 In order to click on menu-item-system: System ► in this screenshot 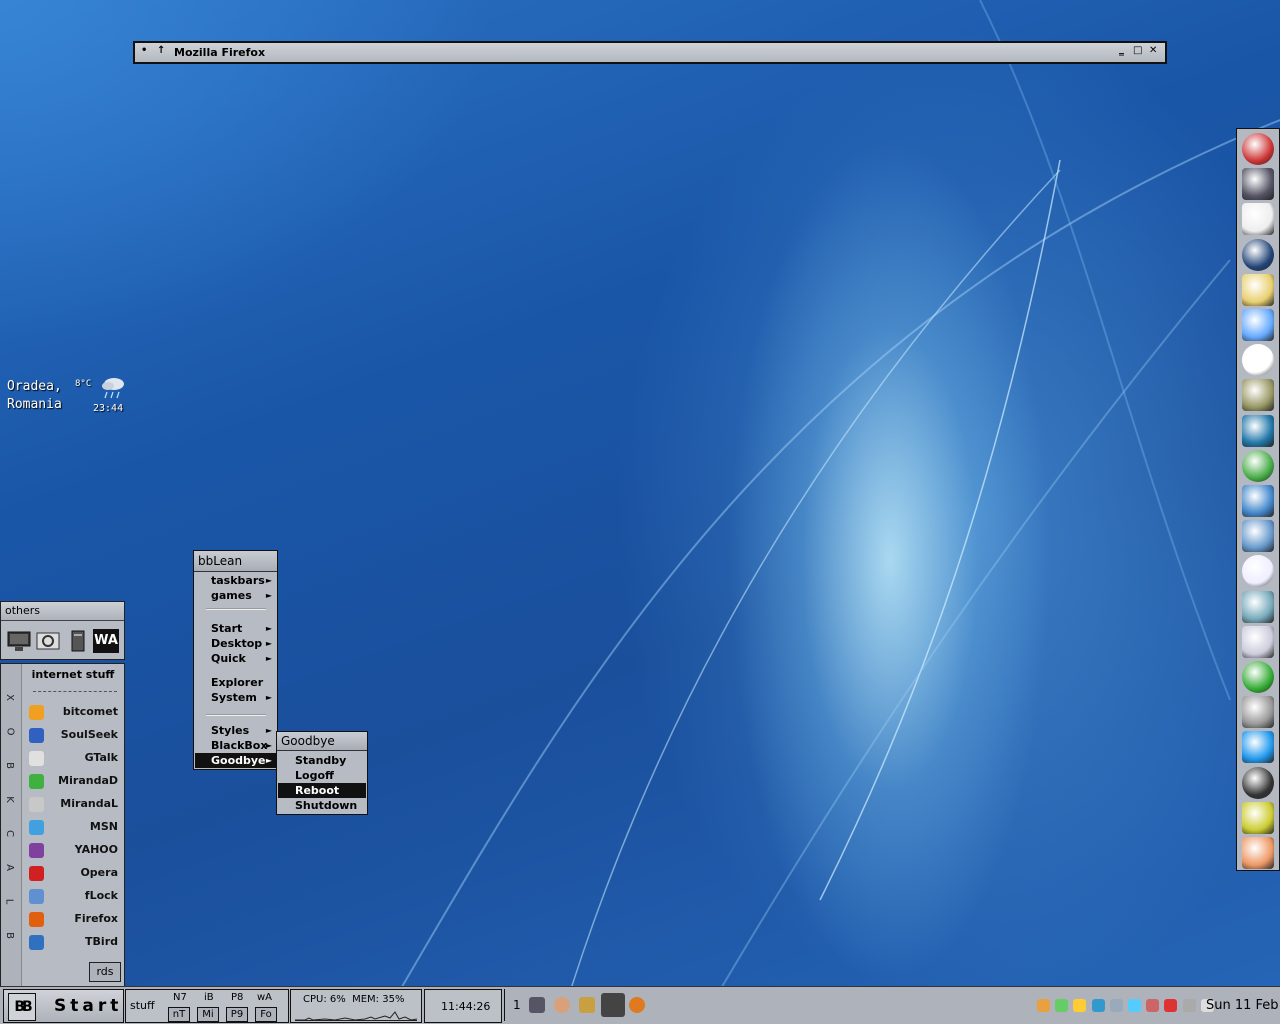, I will do `click(235, 697)`.